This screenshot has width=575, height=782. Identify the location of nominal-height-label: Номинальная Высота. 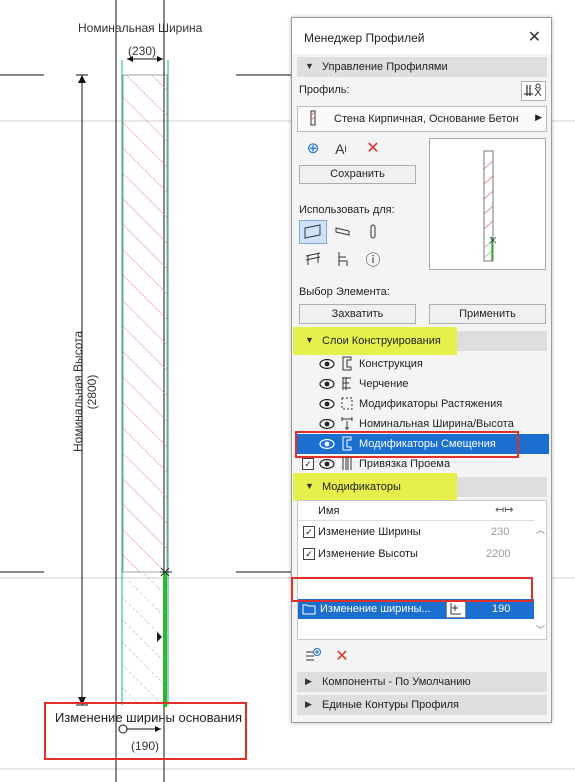
(78, 391).